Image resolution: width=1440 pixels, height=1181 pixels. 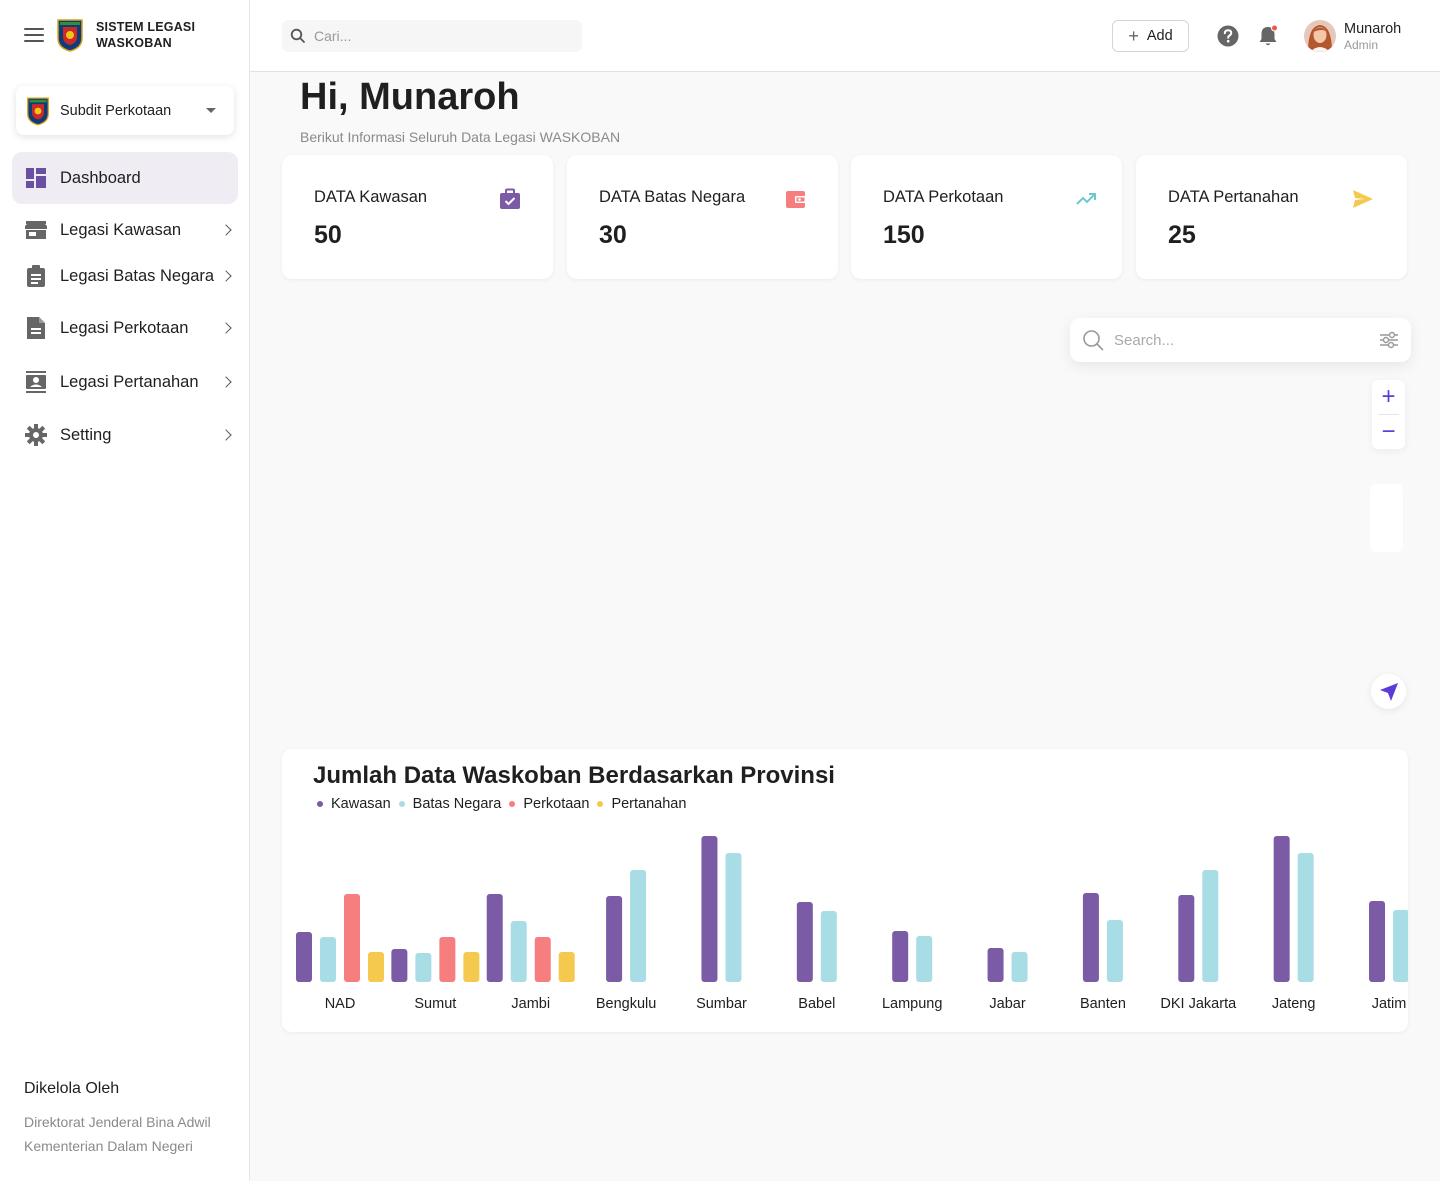 What do you see at coordinates (1086, 199) in the screenshot?
I see `trending-up-icon` at bounding box center [1086, 199].